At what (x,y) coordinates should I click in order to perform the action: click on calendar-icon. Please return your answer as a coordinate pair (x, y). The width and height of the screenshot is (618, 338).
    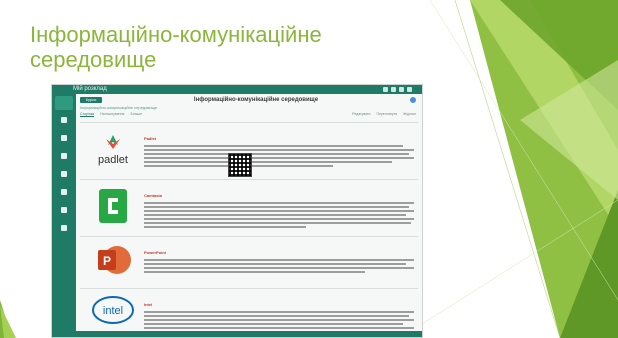
    Looking at the image, I should click on (64, 156).